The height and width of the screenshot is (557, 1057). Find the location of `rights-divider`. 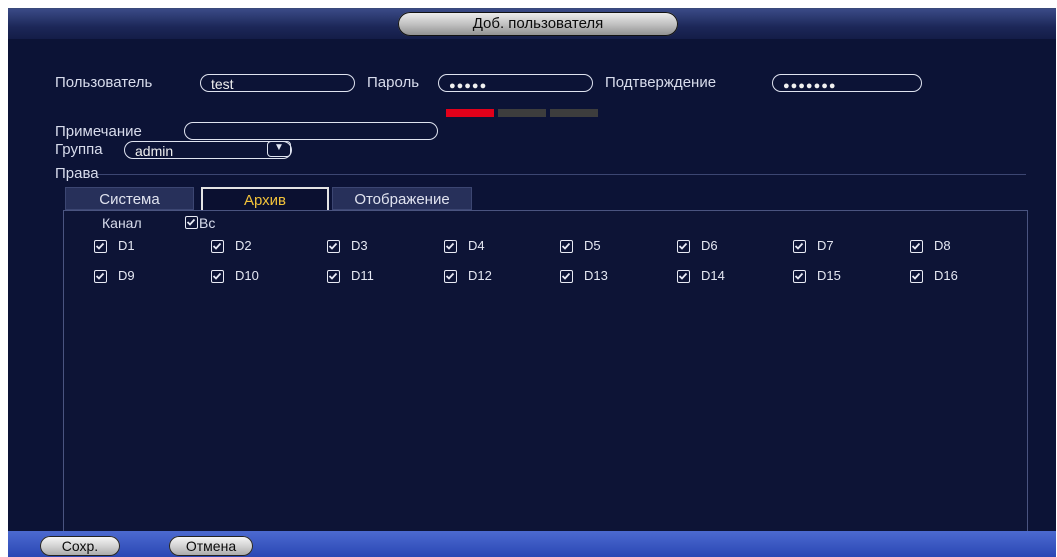

rights-divider is located at coordinates (562, 174).